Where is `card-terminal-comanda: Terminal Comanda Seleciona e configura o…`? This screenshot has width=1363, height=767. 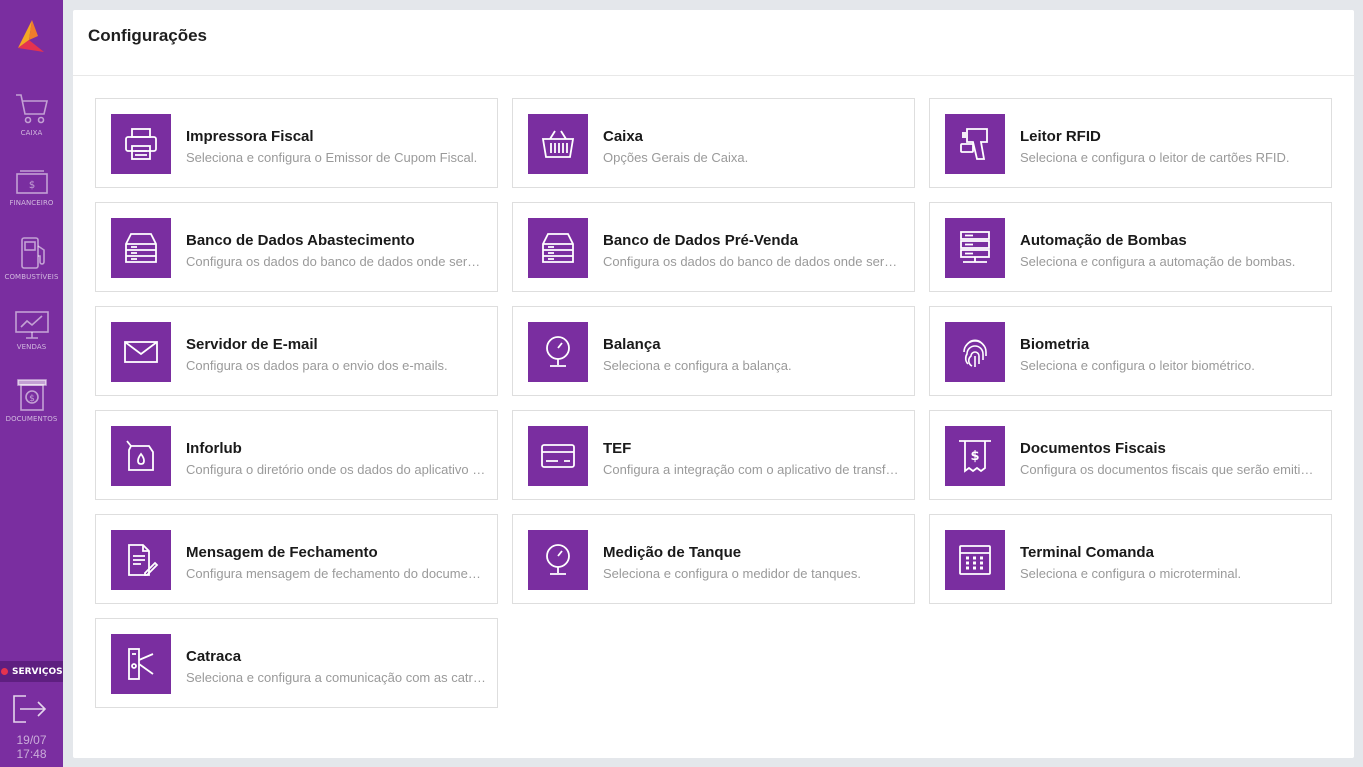 card-terminal-comanda: Terminal Comanda Seleciona e configura o… is located at coordinates (1130, 559).